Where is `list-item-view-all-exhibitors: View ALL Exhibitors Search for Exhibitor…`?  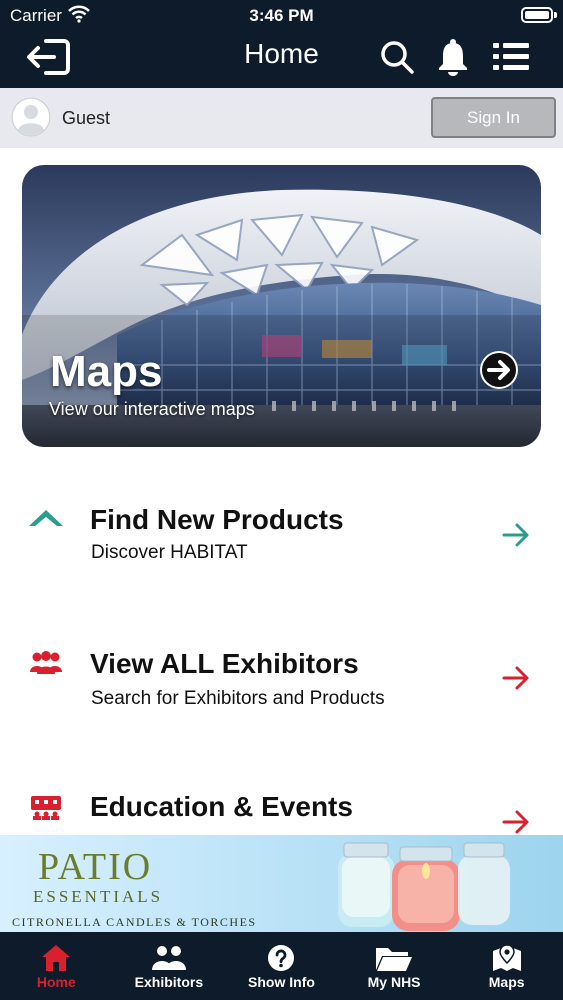 list-item-view-all-exhibitors: View ALL Exhibitors Search for Exhibitor… is located at coordinates (281, 698).